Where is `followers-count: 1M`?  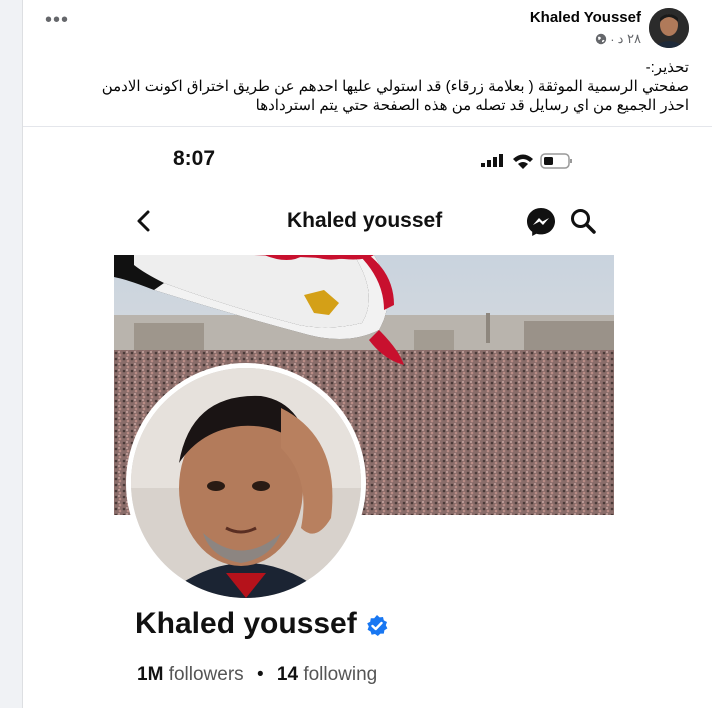
followers-count: 1M is located at coordinates (150, 674).